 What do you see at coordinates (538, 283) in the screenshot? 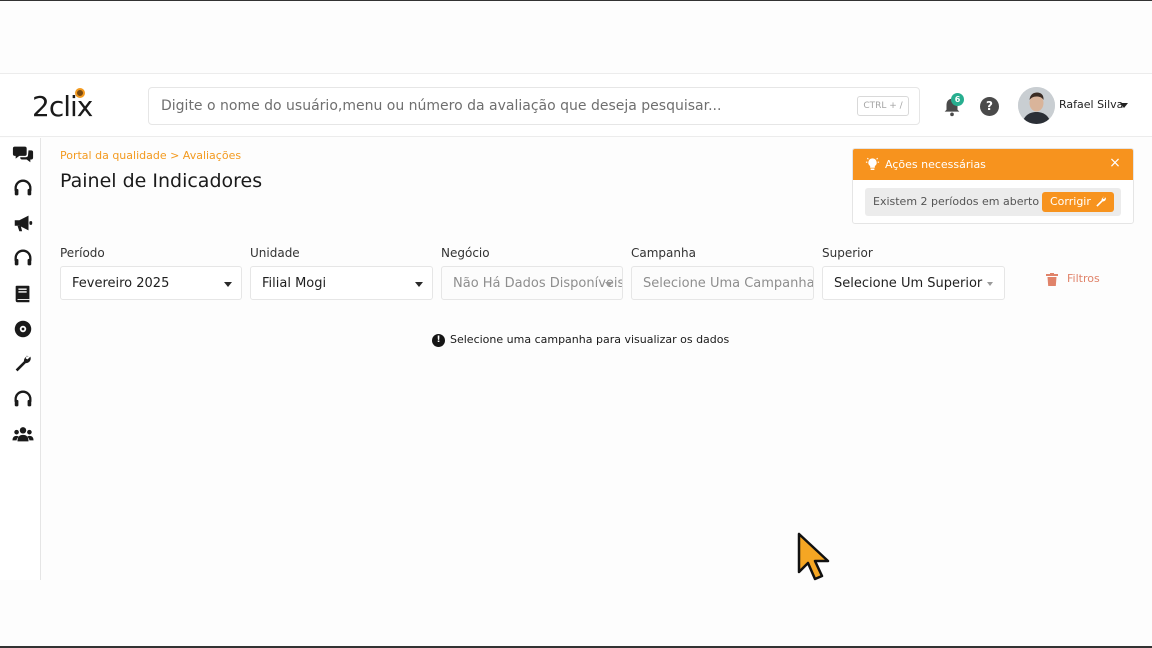
I see `negocio-value: Não Há Dados Disponíveis` at bounding box center [538, 283].